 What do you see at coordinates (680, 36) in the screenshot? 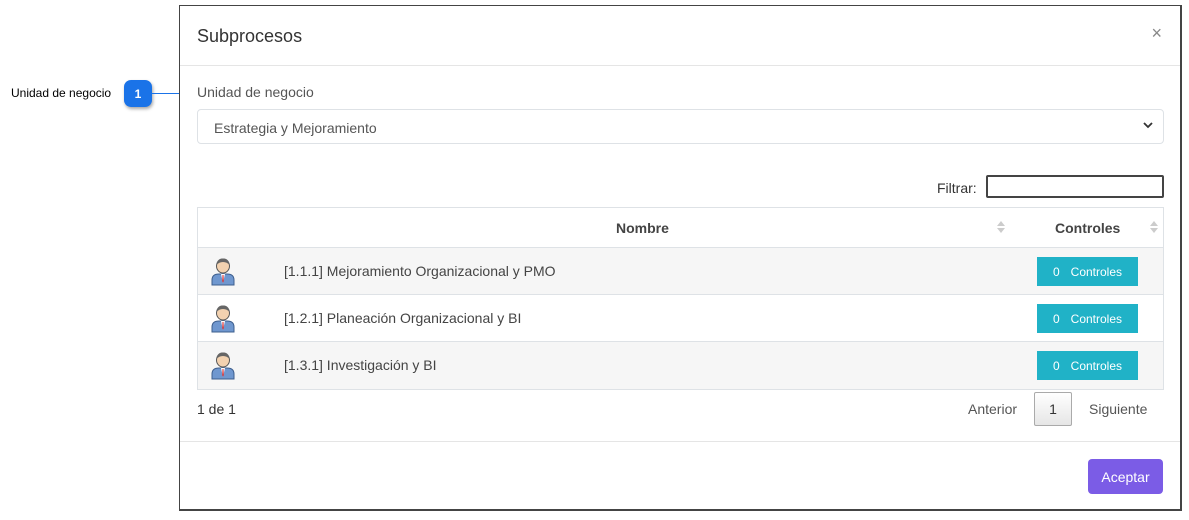
I see `modal-header: Subprocesos ×` at bounding box center [680, 36].